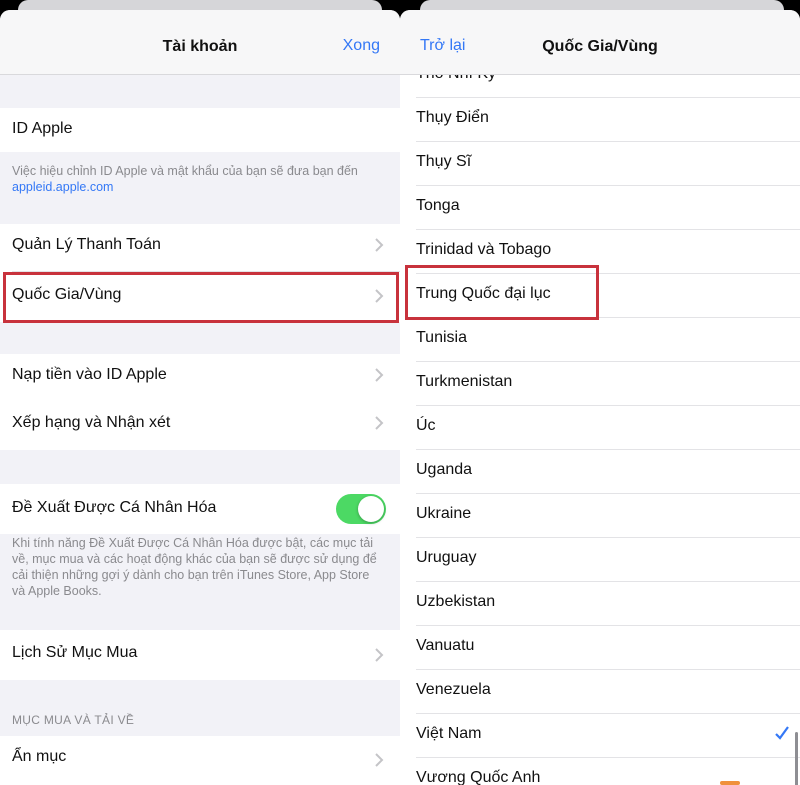 The width and height of the screenshot is (800, 785). Describe the element at coordinates (600, 428) in the screenshot. I see `country-row: Úc` at that location.